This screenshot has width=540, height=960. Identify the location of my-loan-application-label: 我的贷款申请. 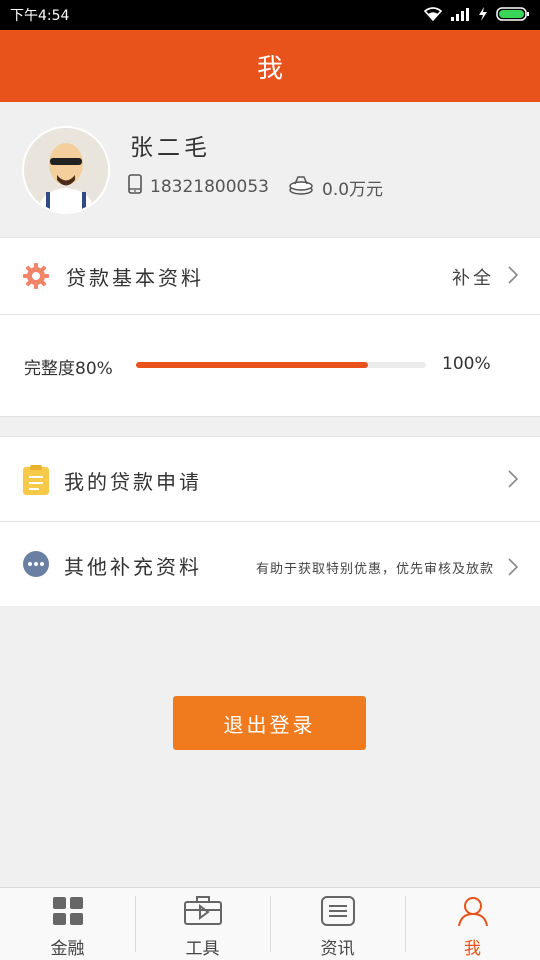
(133, 482).